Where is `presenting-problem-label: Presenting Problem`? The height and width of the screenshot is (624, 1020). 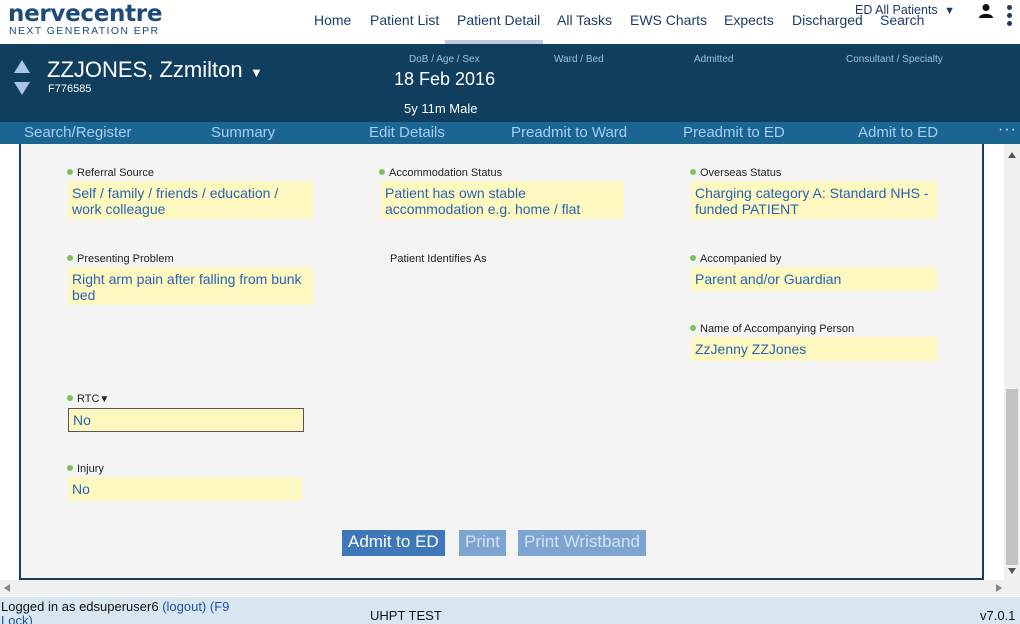
presenting-problem-label: Presenting Problem is located at coordinates (120, 259).